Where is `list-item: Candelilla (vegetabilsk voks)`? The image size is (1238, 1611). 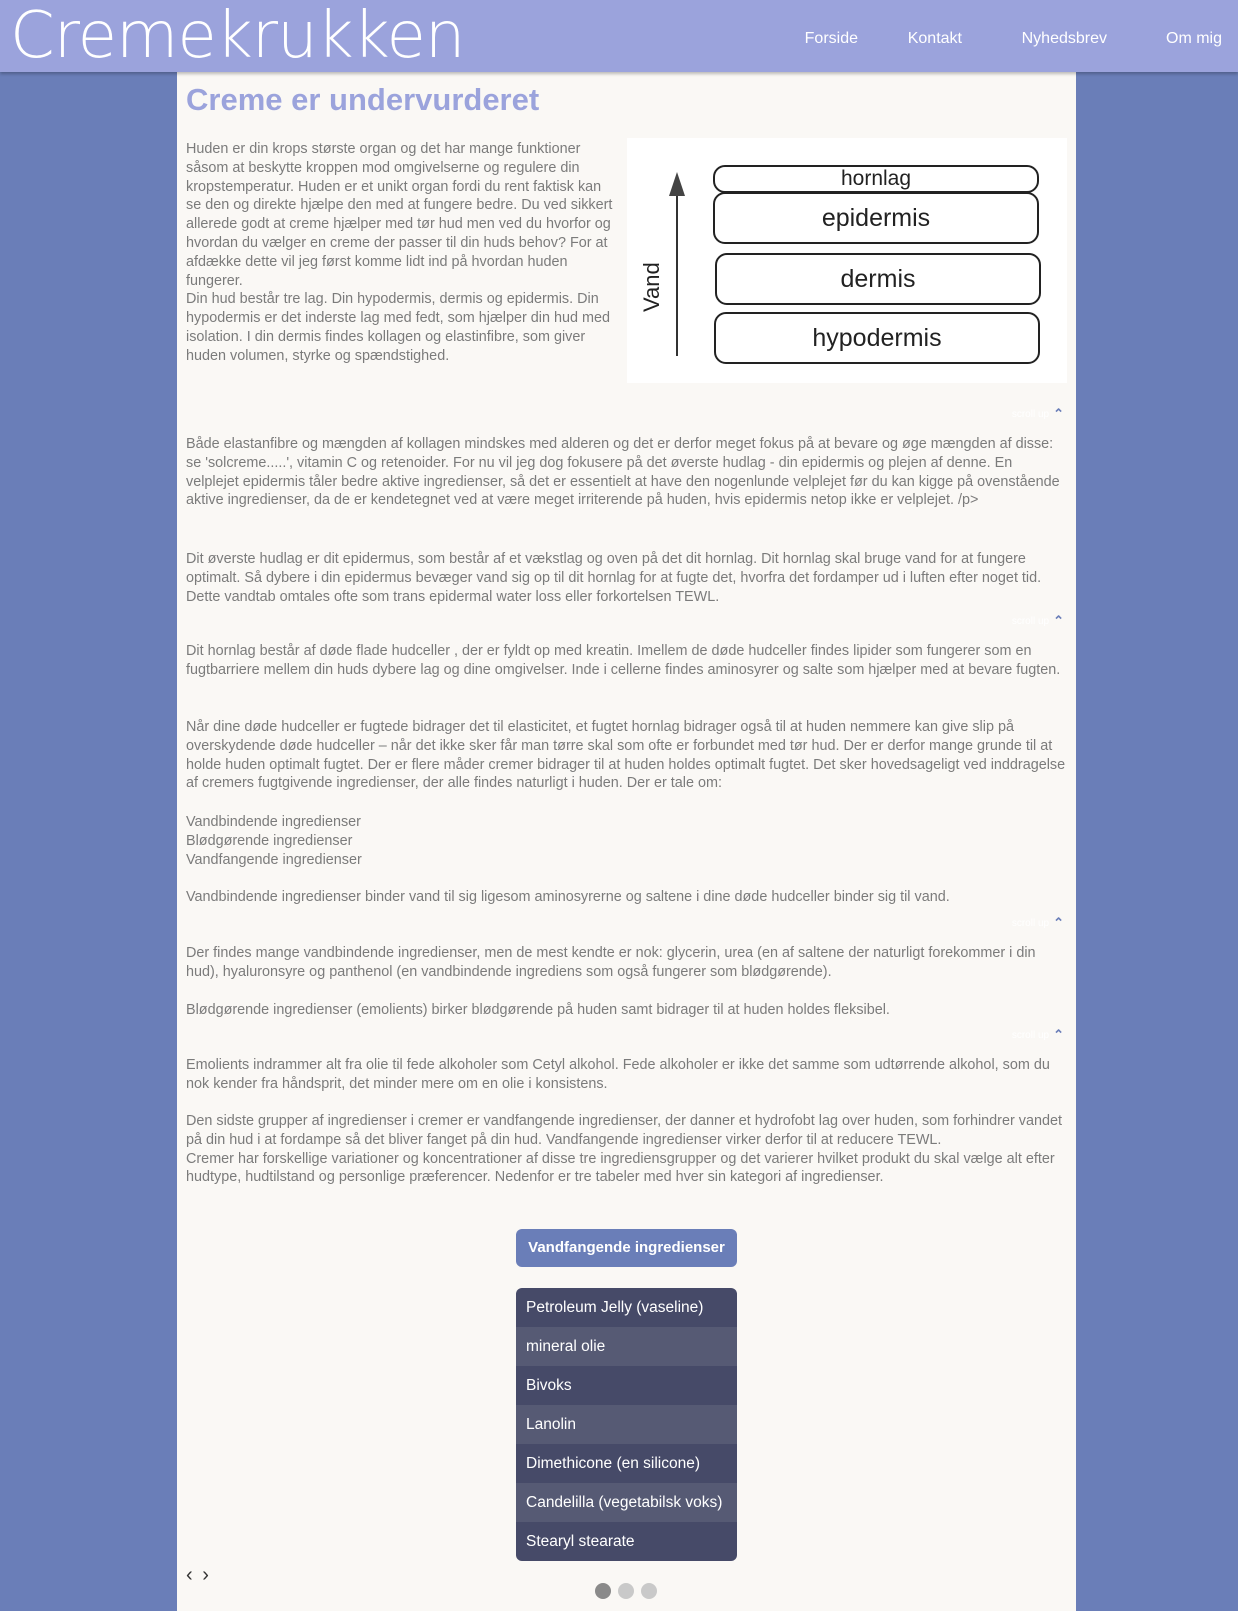 list-item: Candelilla (vegetabilsk voks) is located at coordinates (626, 1502).